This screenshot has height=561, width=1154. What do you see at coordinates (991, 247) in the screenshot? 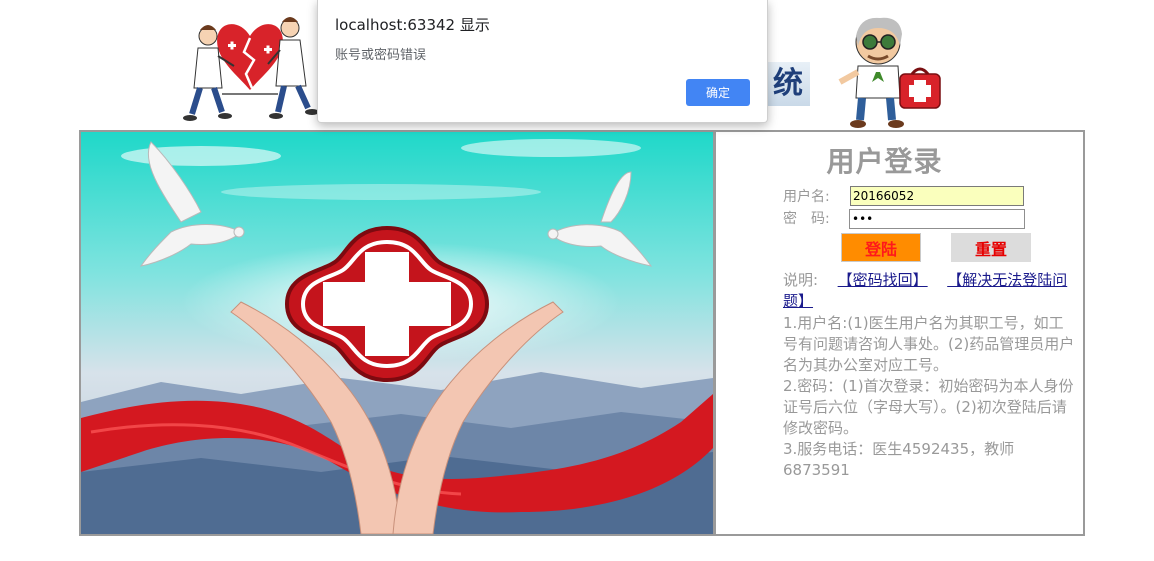
I see `reset-button: 重置` at bounding box center [991, 247].